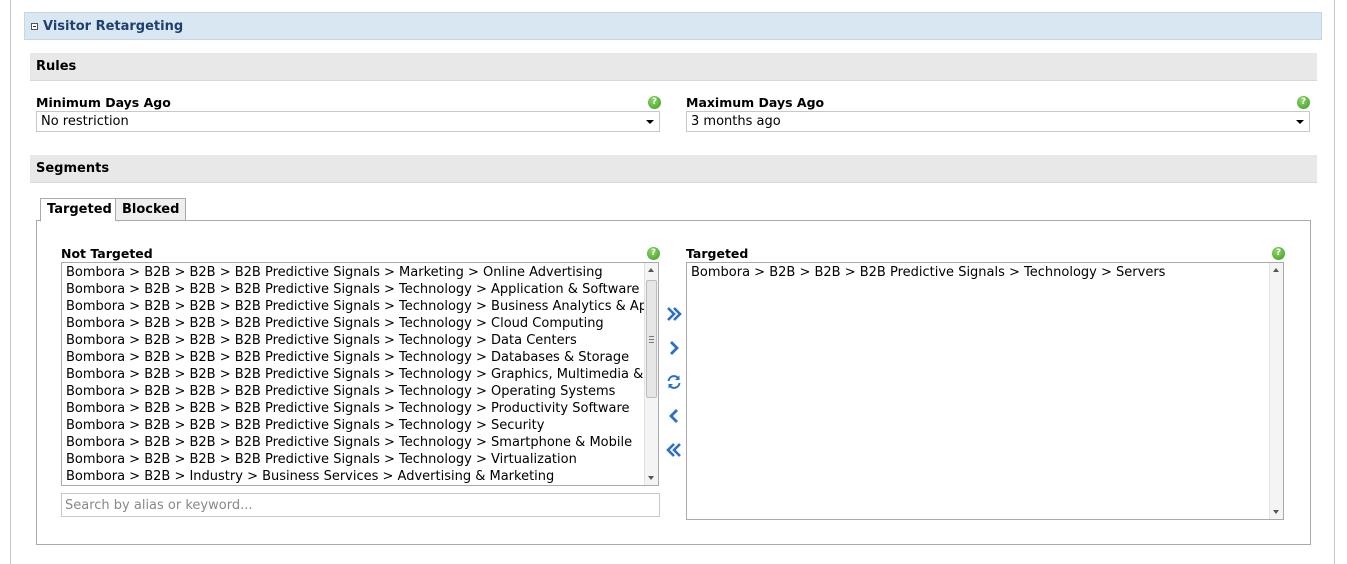 The width and height of the screenshot is (1347, 564). Describe the element at coordinates (673, 169) in the screenshot. I see `segments-bar: Segments` at that location.